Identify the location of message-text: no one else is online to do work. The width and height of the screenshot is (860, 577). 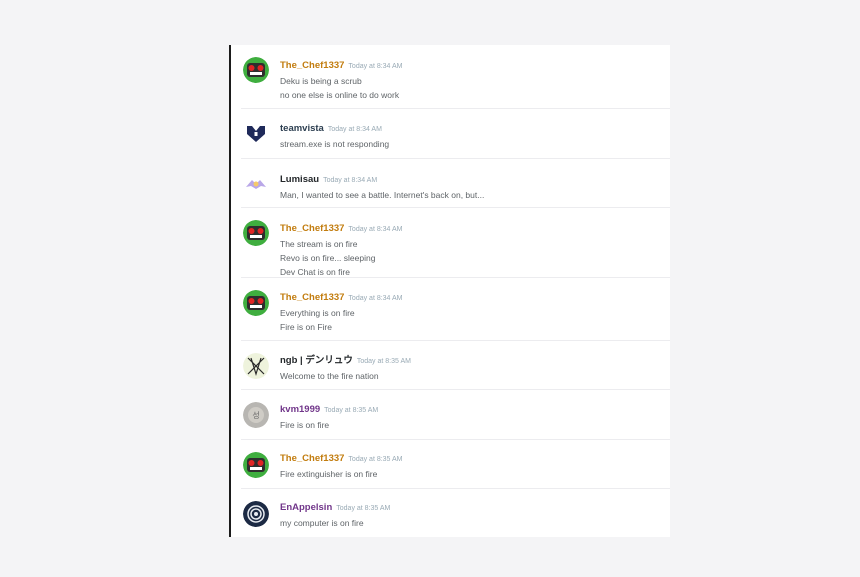
(340, 95).